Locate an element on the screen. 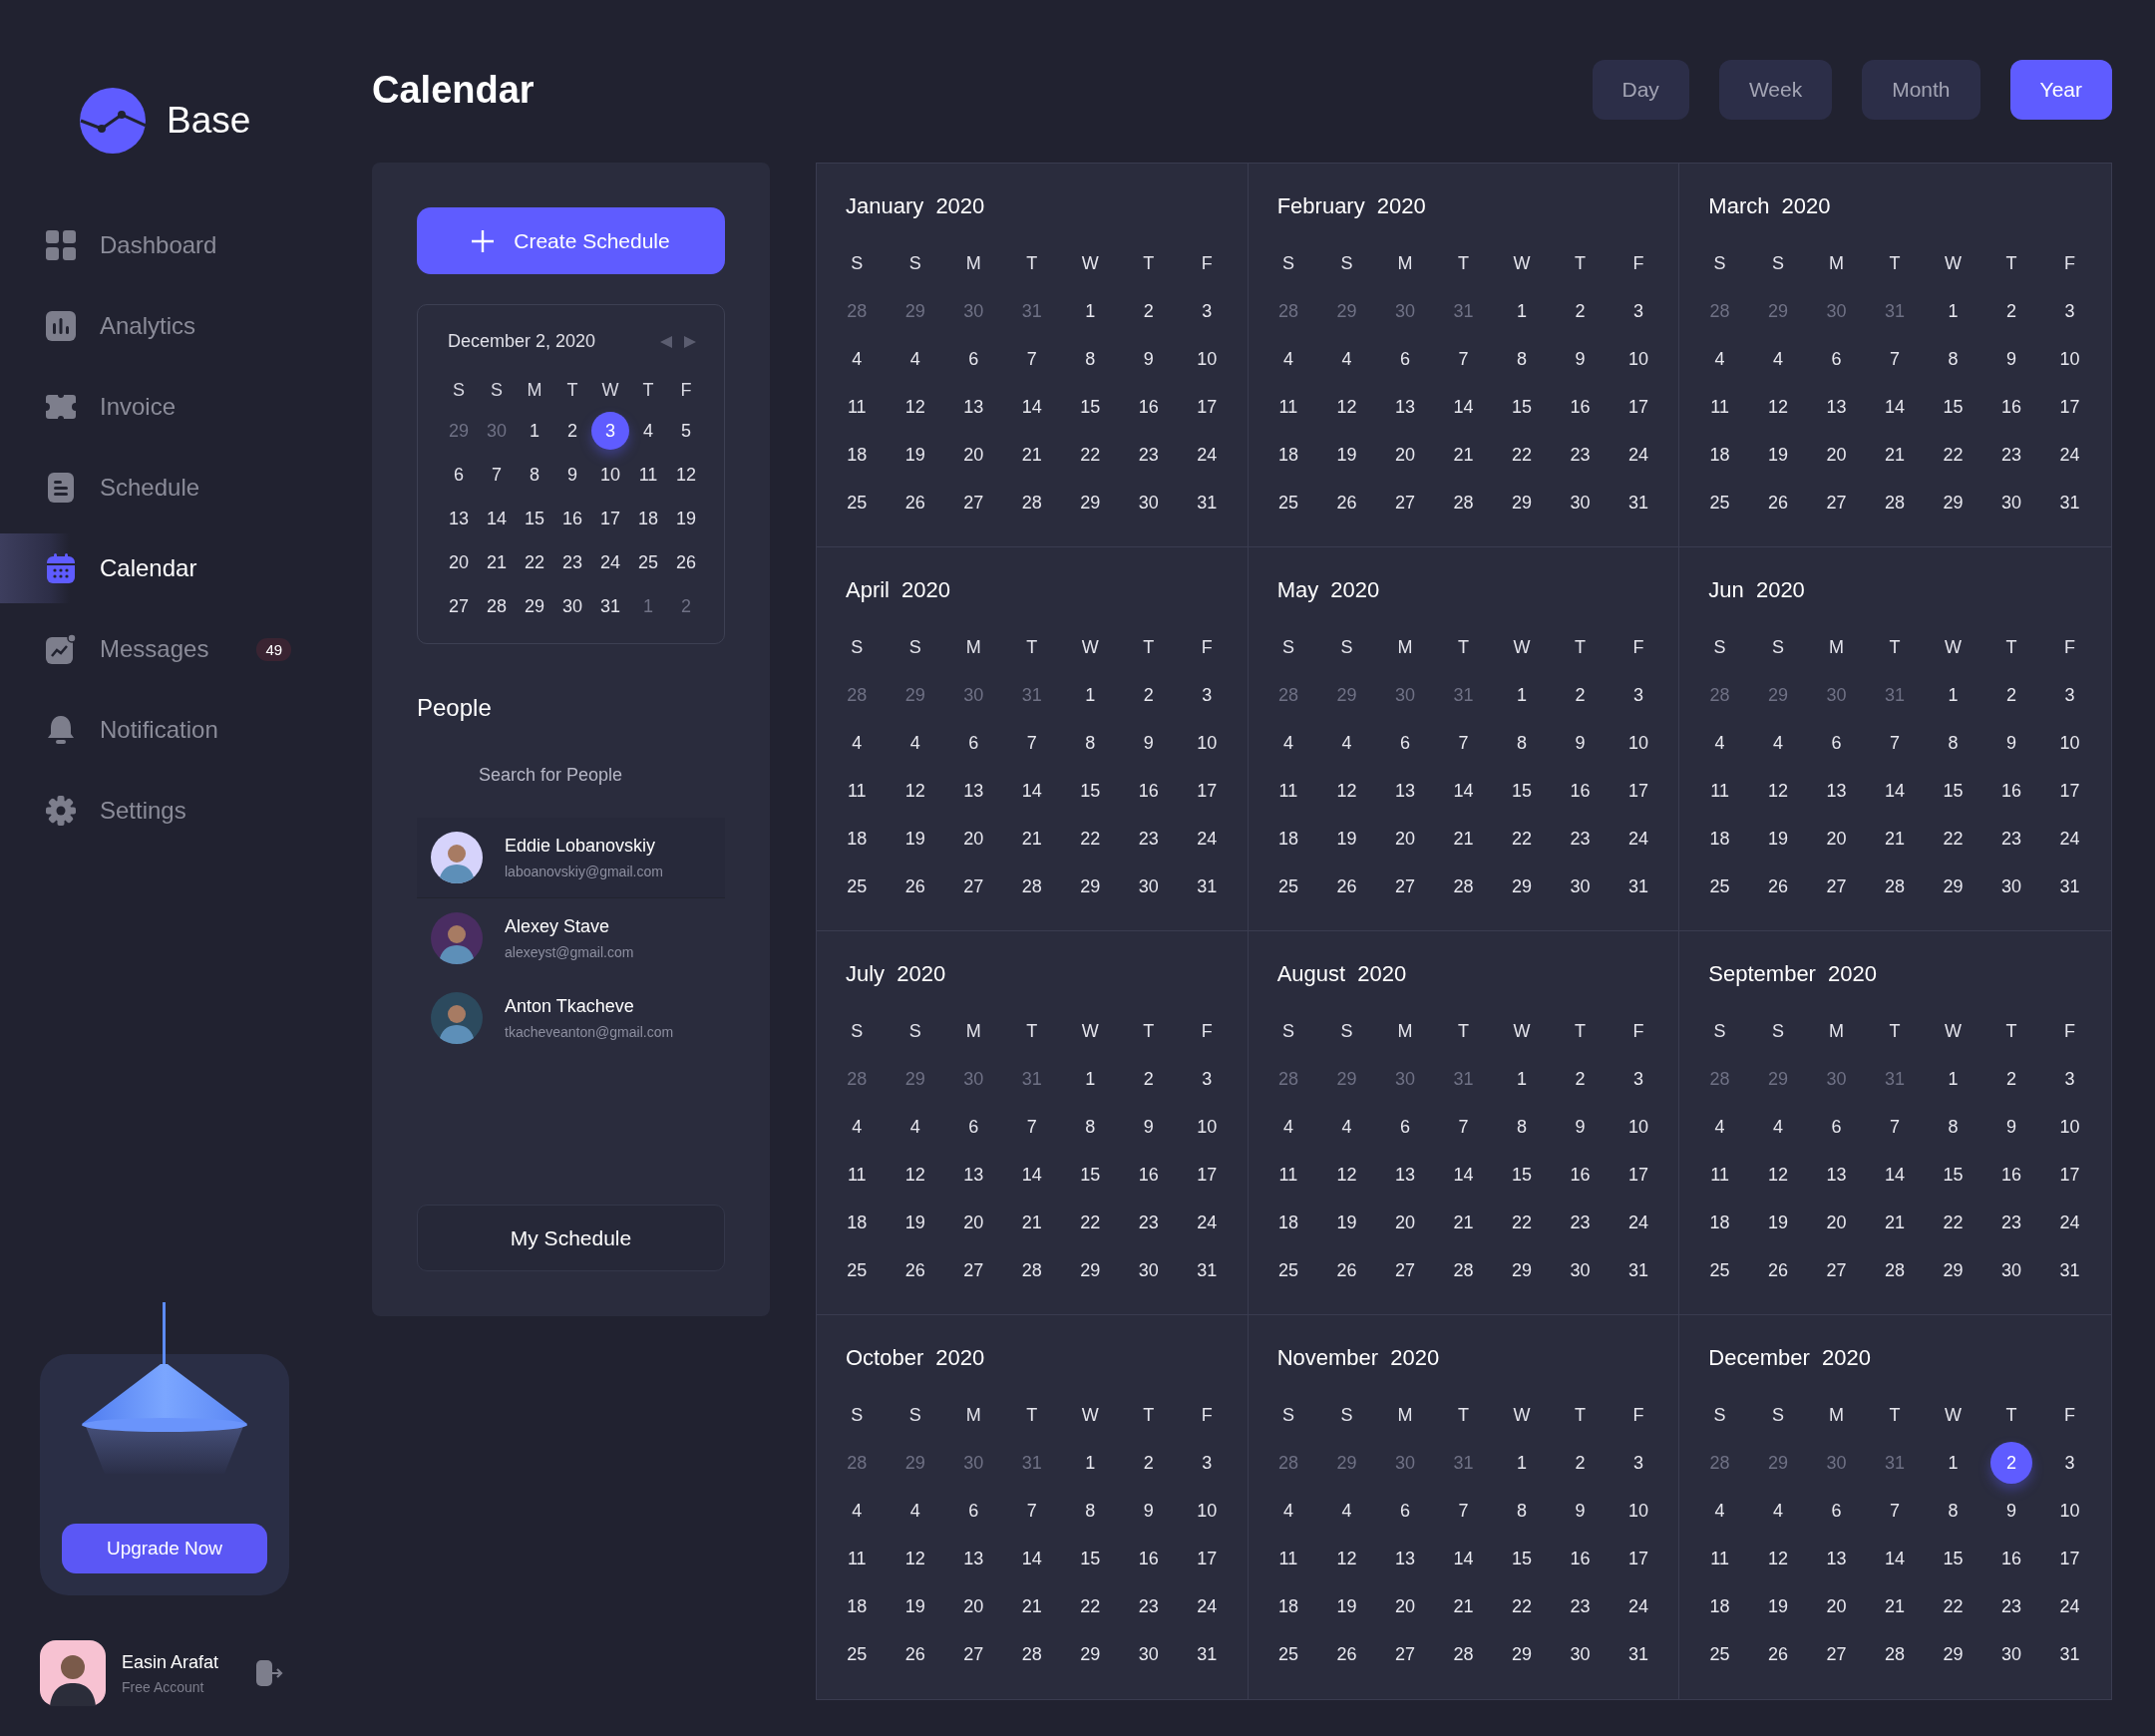 This screenshot has height=1736, width=2155. calendar-day: 8 is located at coordinates (1521, 1127).